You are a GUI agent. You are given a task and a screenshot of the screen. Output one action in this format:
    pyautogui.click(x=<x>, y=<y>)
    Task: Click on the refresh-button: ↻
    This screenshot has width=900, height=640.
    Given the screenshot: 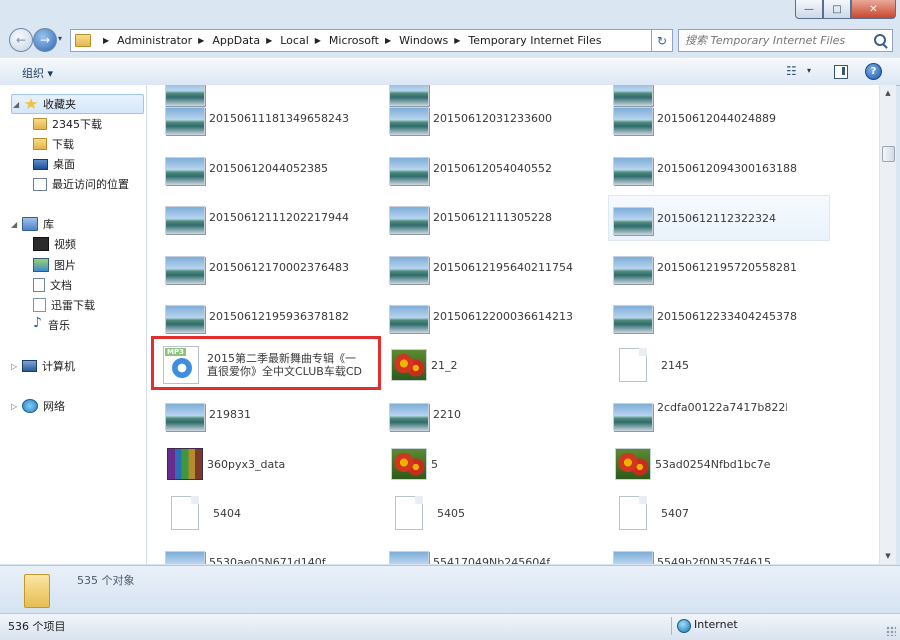 What is the action you would take?
    pyautogui.click(x=662, y=40)
    